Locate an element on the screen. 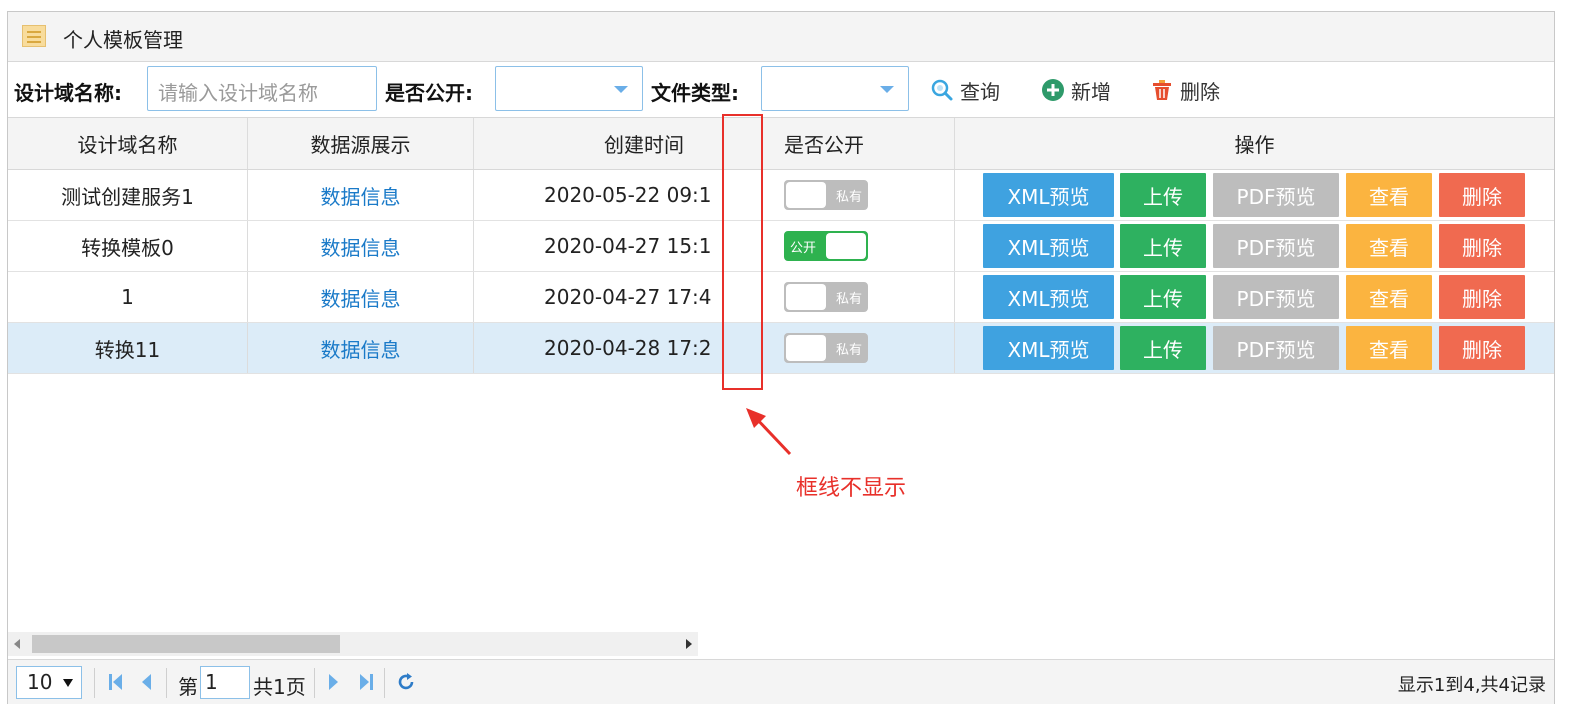  row-created: 2020-05-22 09:1 is located at coordinates (628, 195).